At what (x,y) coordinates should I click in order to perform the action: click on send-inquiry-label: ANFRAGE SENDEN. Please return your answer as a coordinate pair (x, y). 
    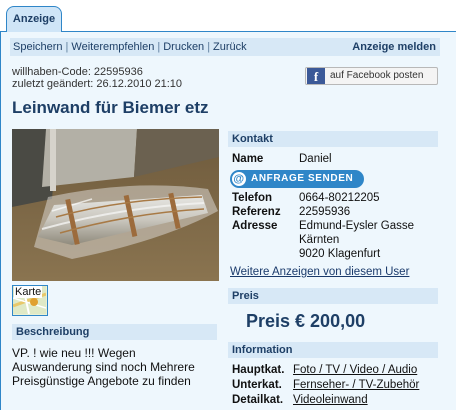
    Looking at the image, I should click on (302, 178).